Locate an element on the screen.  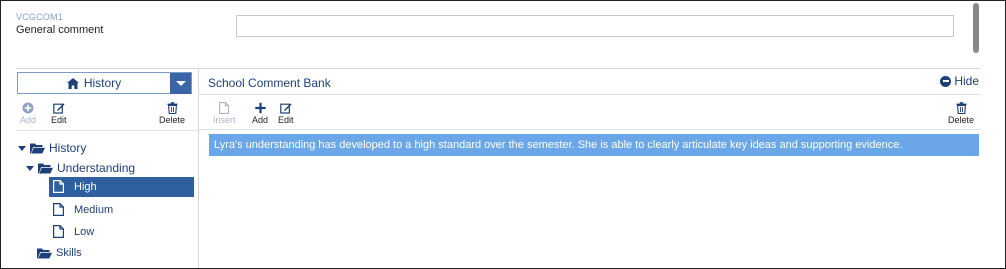
tree-leaf-medium: Medium is located at coordinates (83, 209).